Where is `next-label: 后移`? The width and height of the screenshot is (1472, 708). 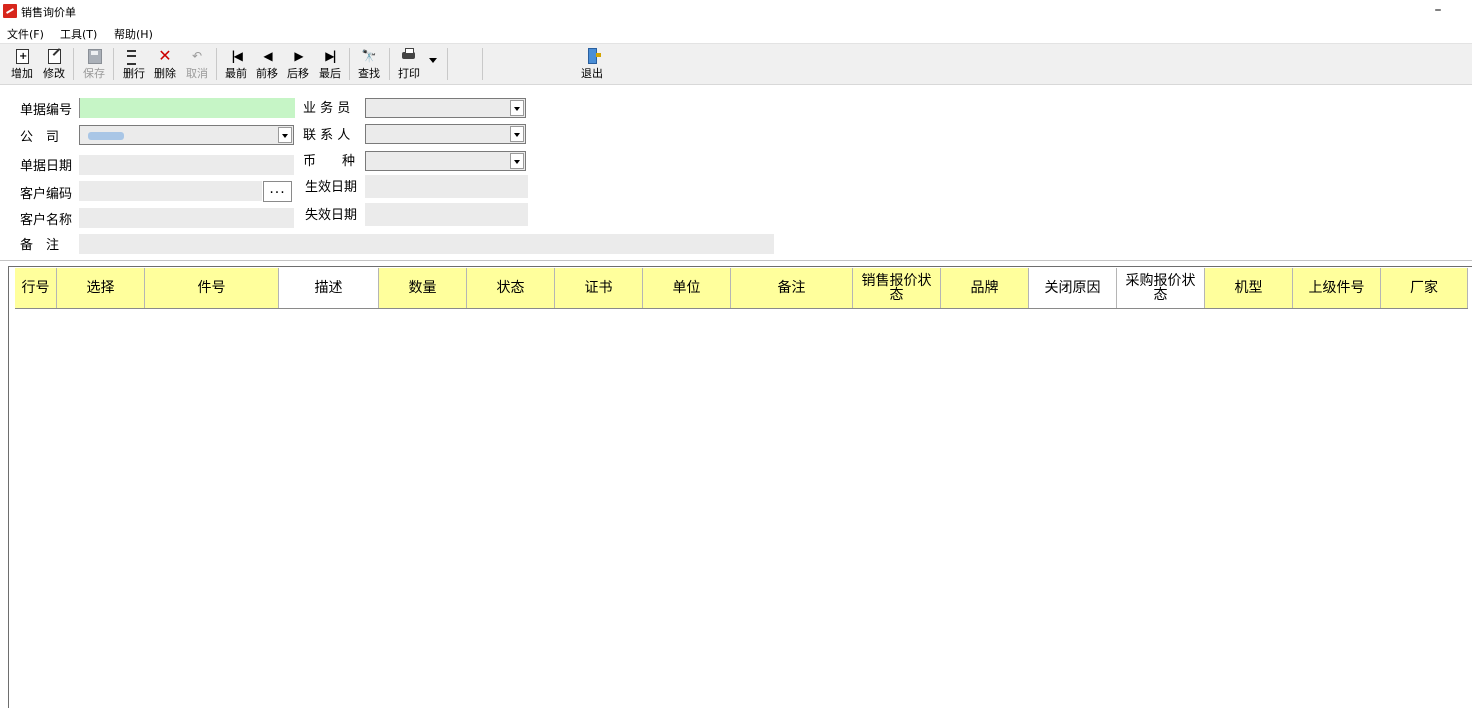 next-label: 后移 is located at coordinates (298, 73).